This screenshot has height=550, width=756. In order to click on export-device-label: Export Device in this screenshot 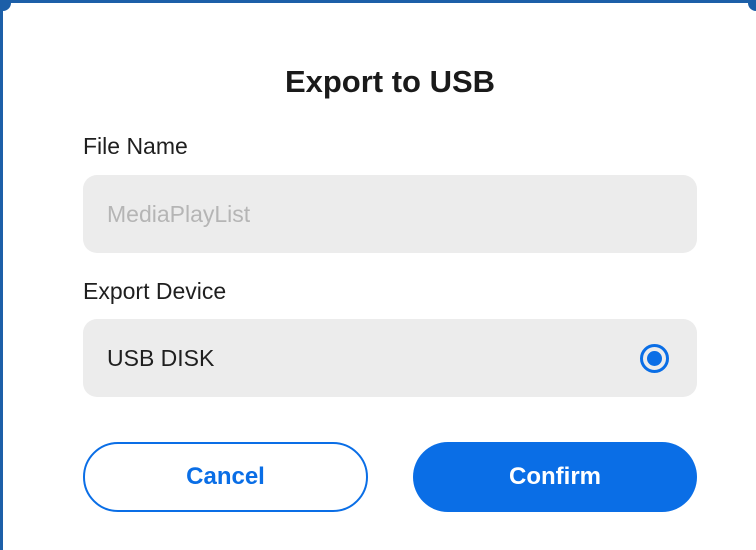, I will do `click(155, 291)`.